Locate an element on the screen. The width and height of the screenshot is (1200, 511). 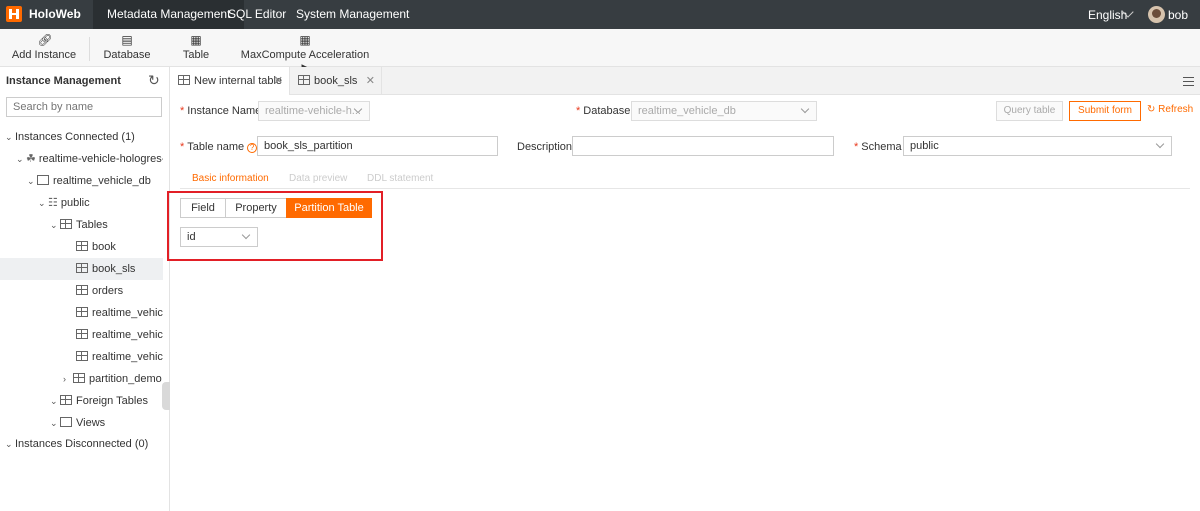
brand-name: HoloWeb is located at coordinates (55, 14).